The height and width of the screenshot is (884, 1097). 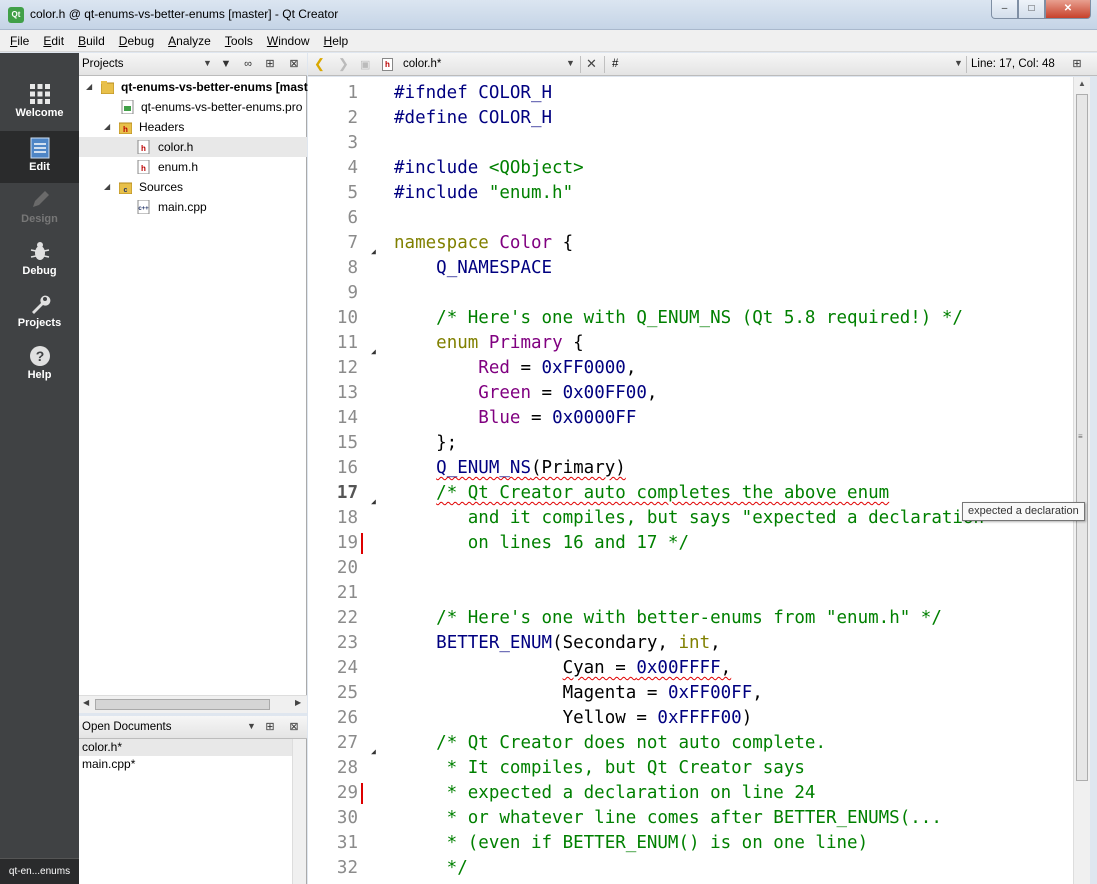 I want to click on code-line: 13 Green = 0x00FF00,, so click(x=690, y=393).